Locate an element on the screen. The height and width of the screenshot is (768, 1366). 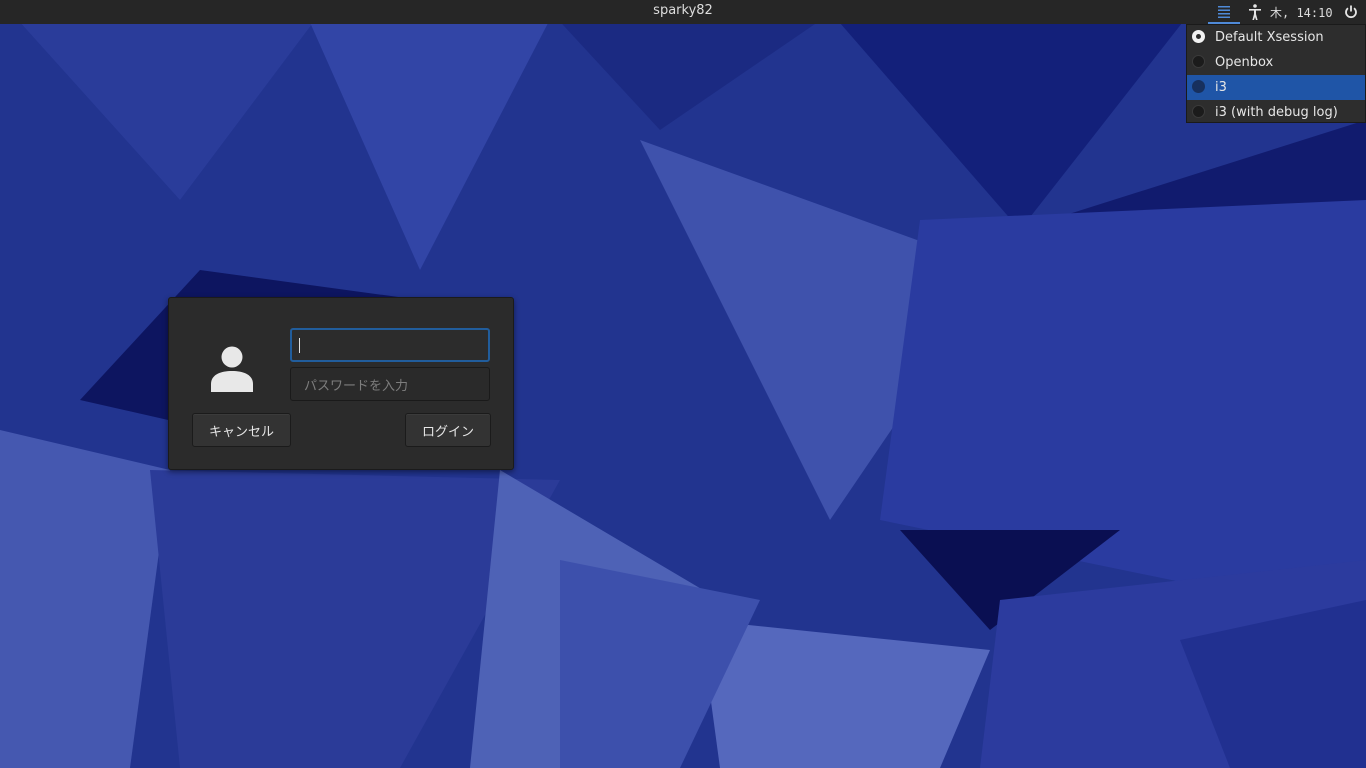
cancel-button: キャンセル is located at coordinates (241, 430).